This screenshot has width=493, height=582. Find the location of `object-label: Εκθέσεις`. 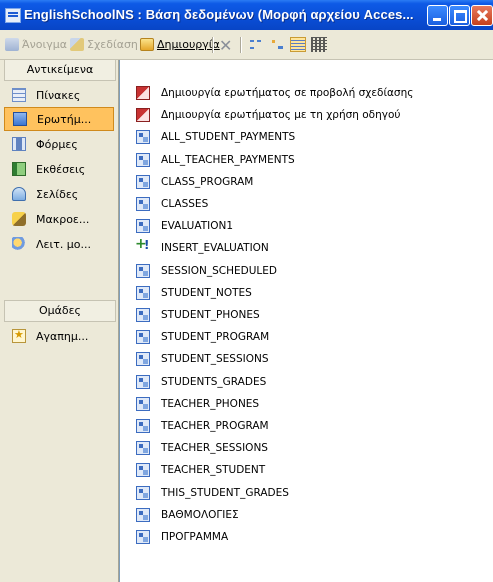

object-label: Εκθέσεις is located at coordinates (61, 169).